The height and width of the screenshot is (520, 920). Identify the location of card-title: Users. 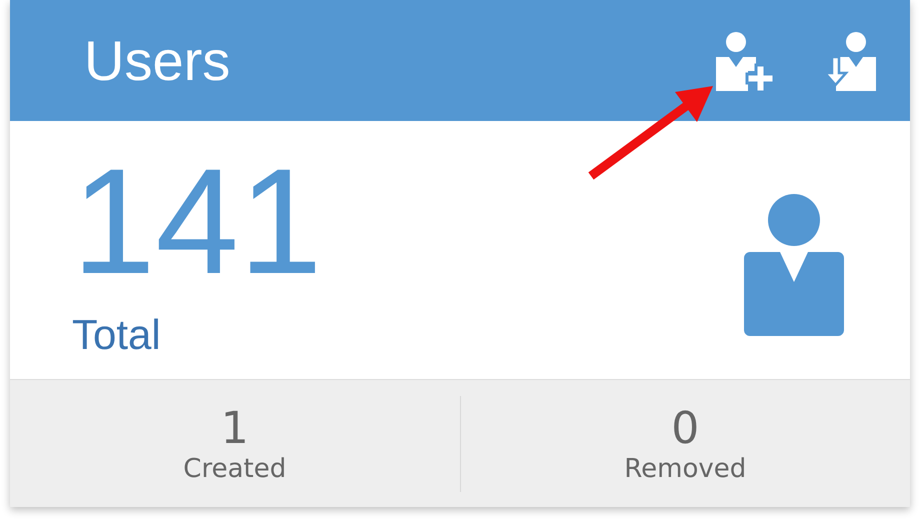
(157, 60).